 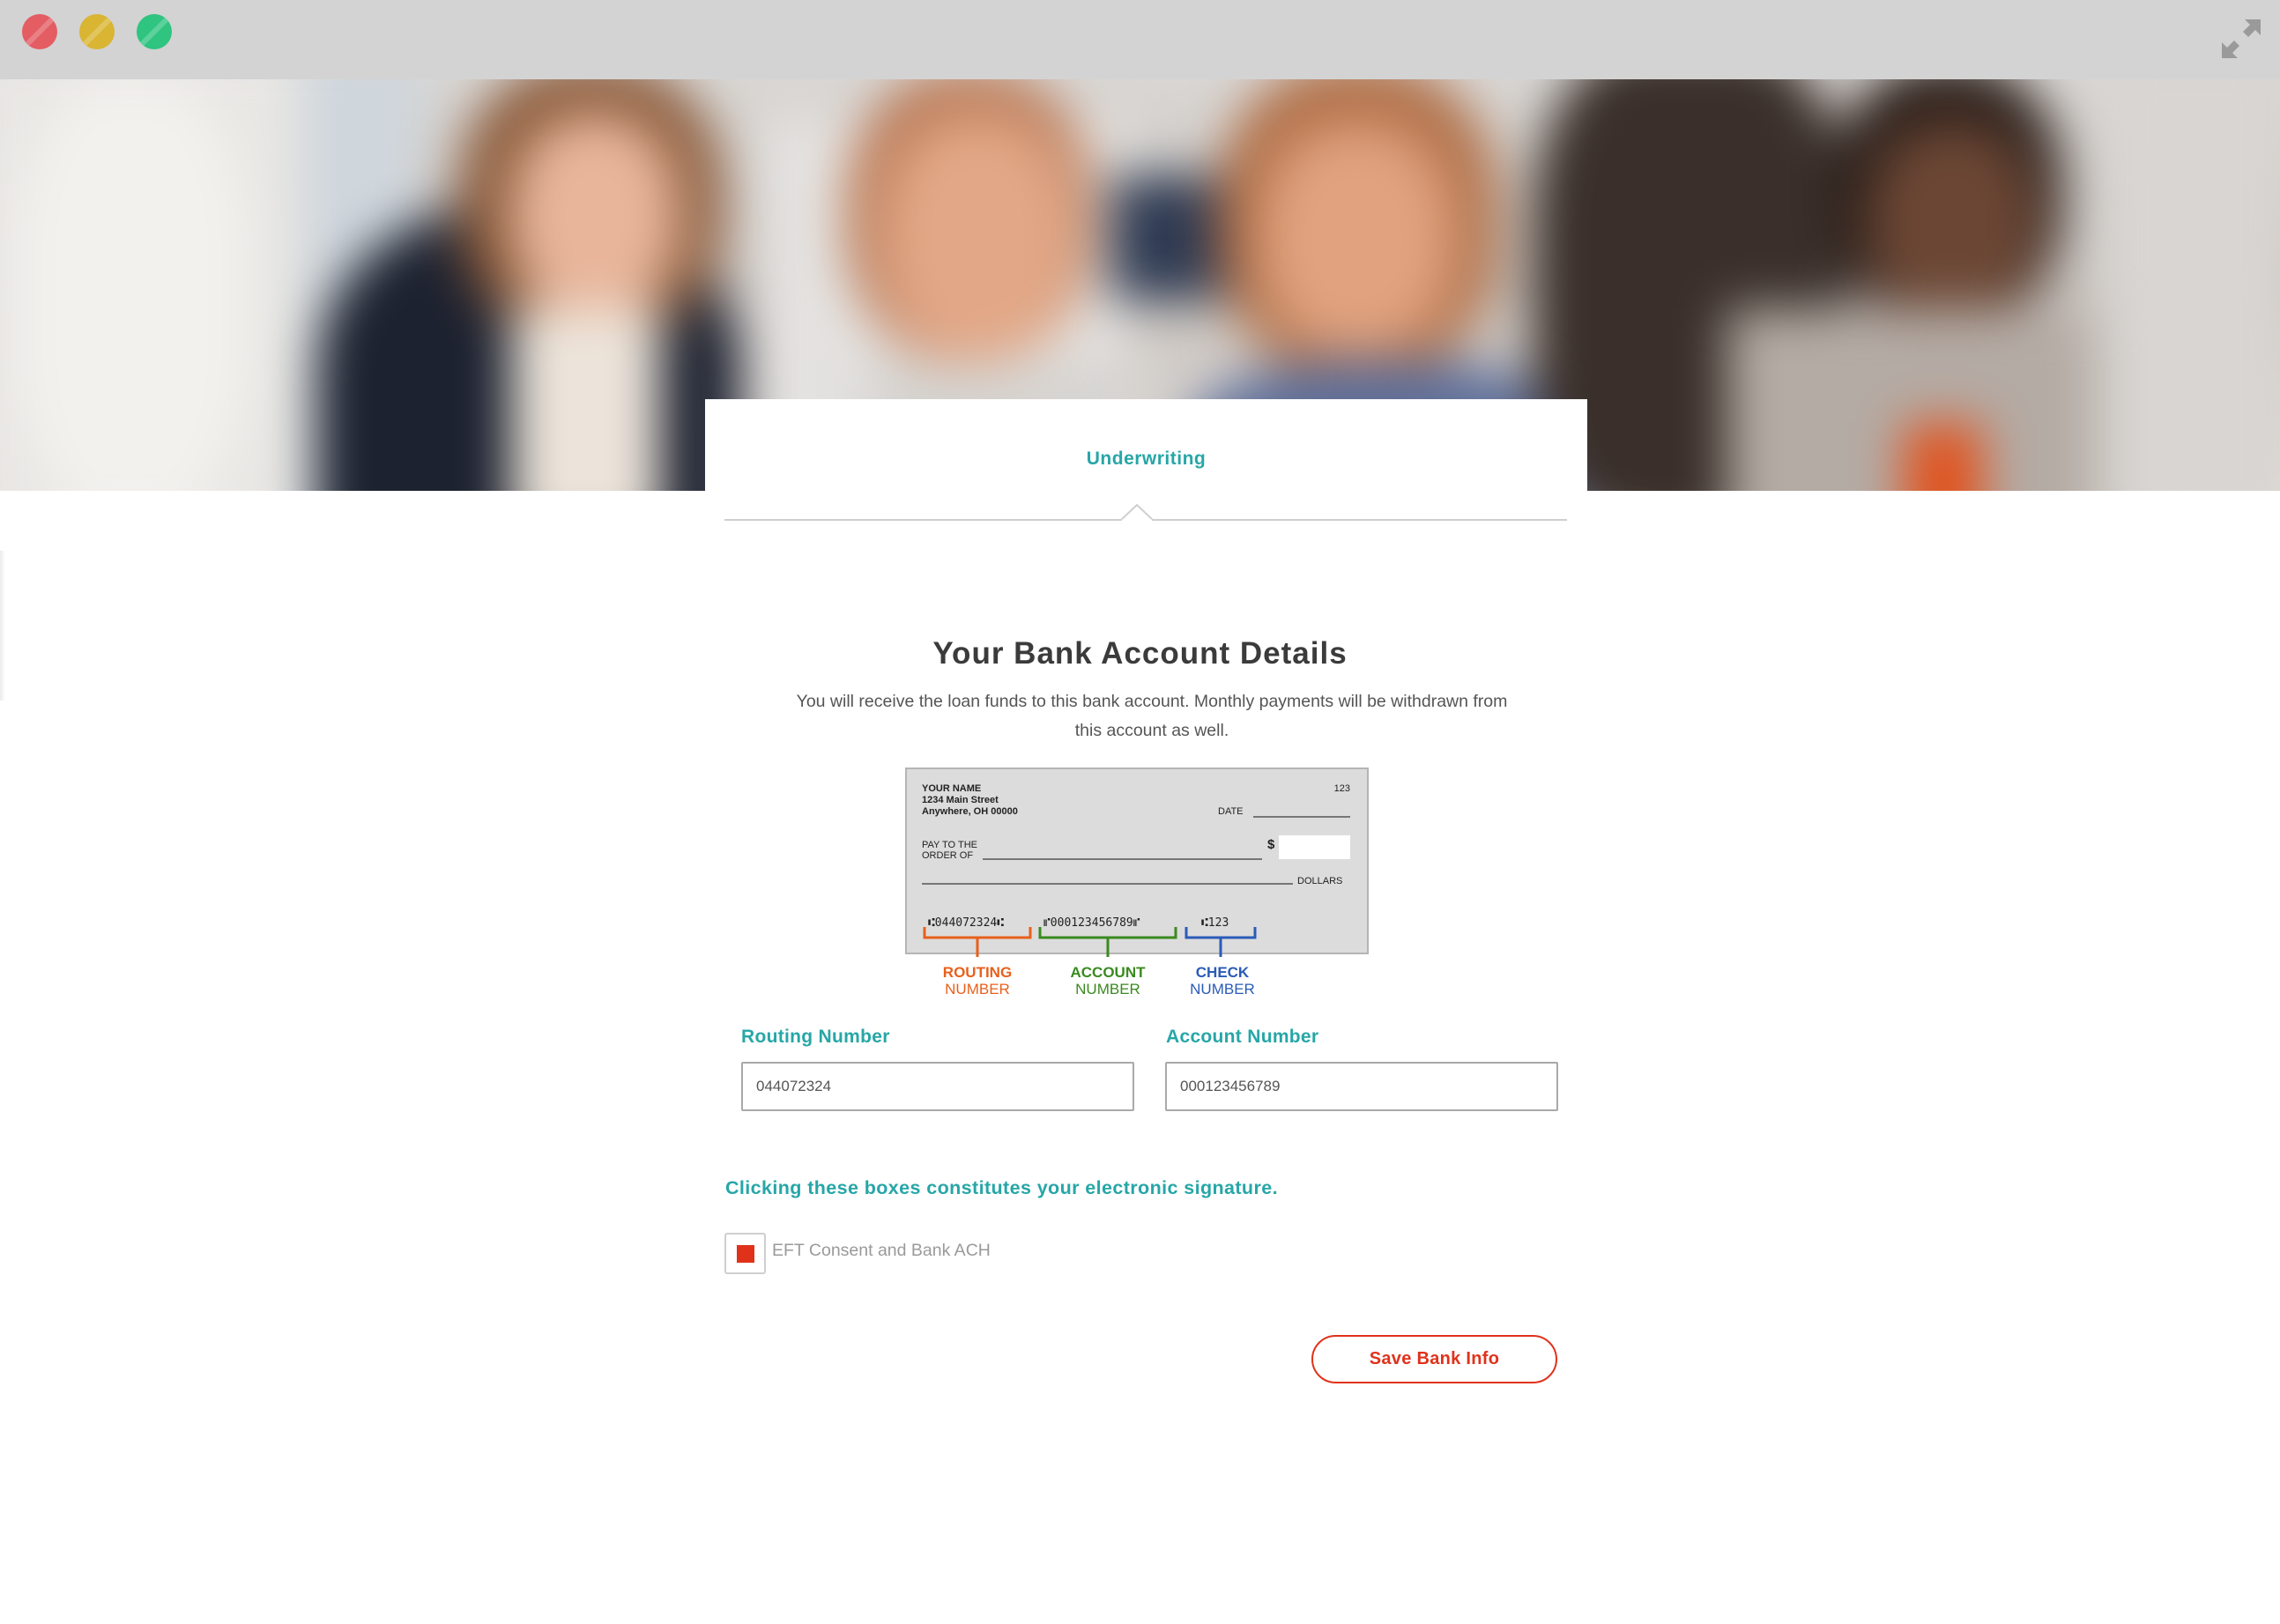 I want to click on check-caption-2: NUMBER, so click(x=1222, y=989).